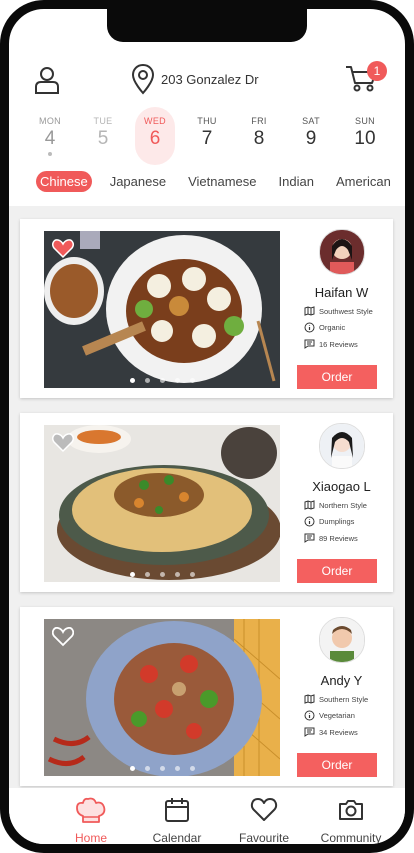  I want to click on review-count: 16 Reviews, so click(348, 344).